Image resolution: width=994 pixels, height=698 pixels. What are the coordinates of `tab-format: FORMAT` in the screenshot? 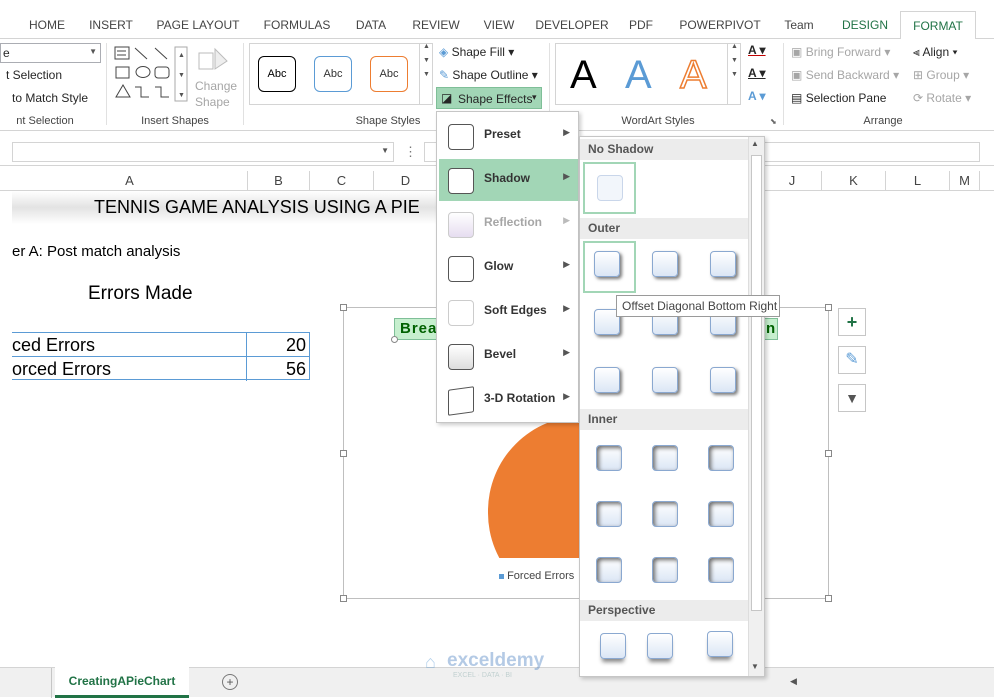 It's located at (938, 25).